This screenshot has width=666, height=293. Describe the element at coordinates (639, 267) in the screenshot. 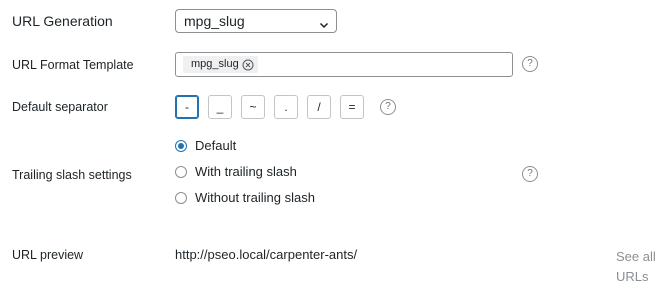

I see `see-all-urls-link: See all URLs` at that location.